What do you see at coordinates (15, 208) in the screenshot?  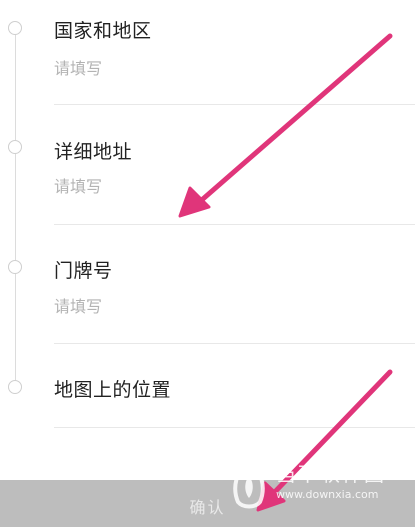 I see `timeline-line` at bounding box center [15, 208].